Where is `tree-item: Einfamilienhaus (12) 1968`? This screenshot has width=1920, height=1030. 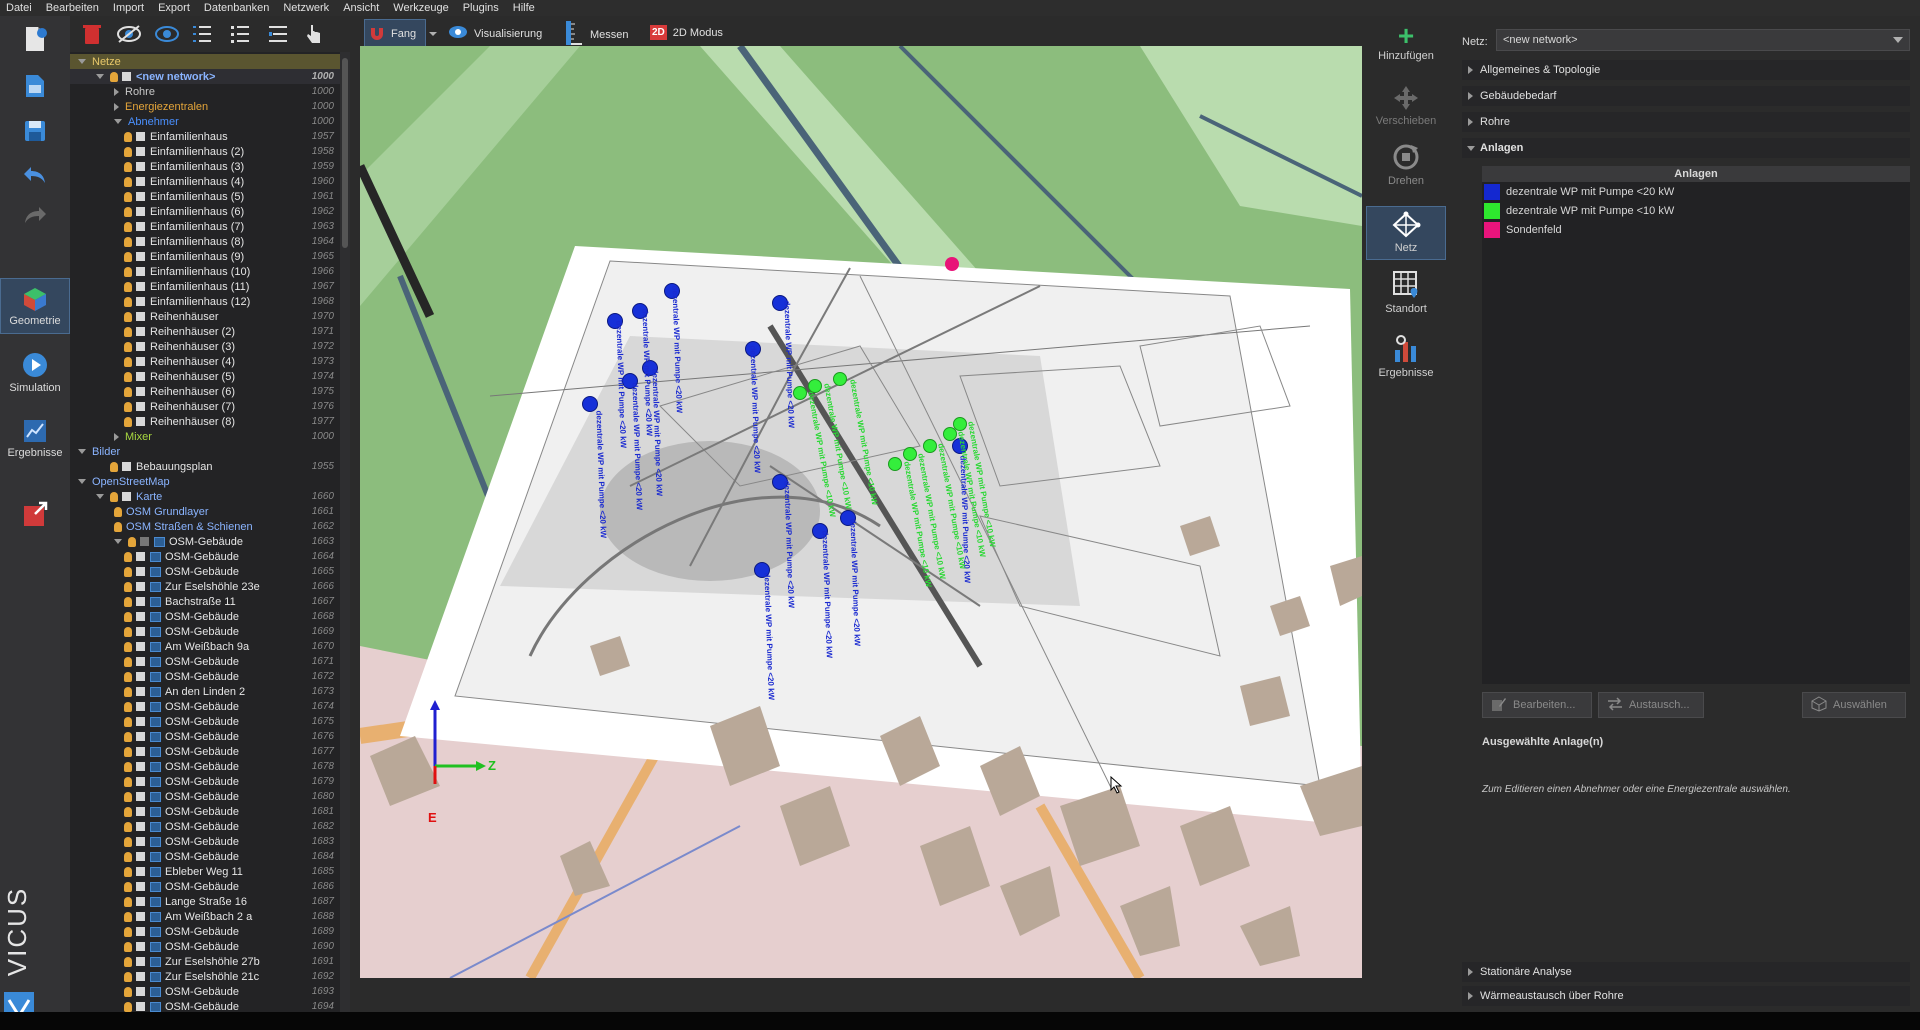 tree-item: Einfamilienhaus (12) 1968 is located at coordinates (207, 301).